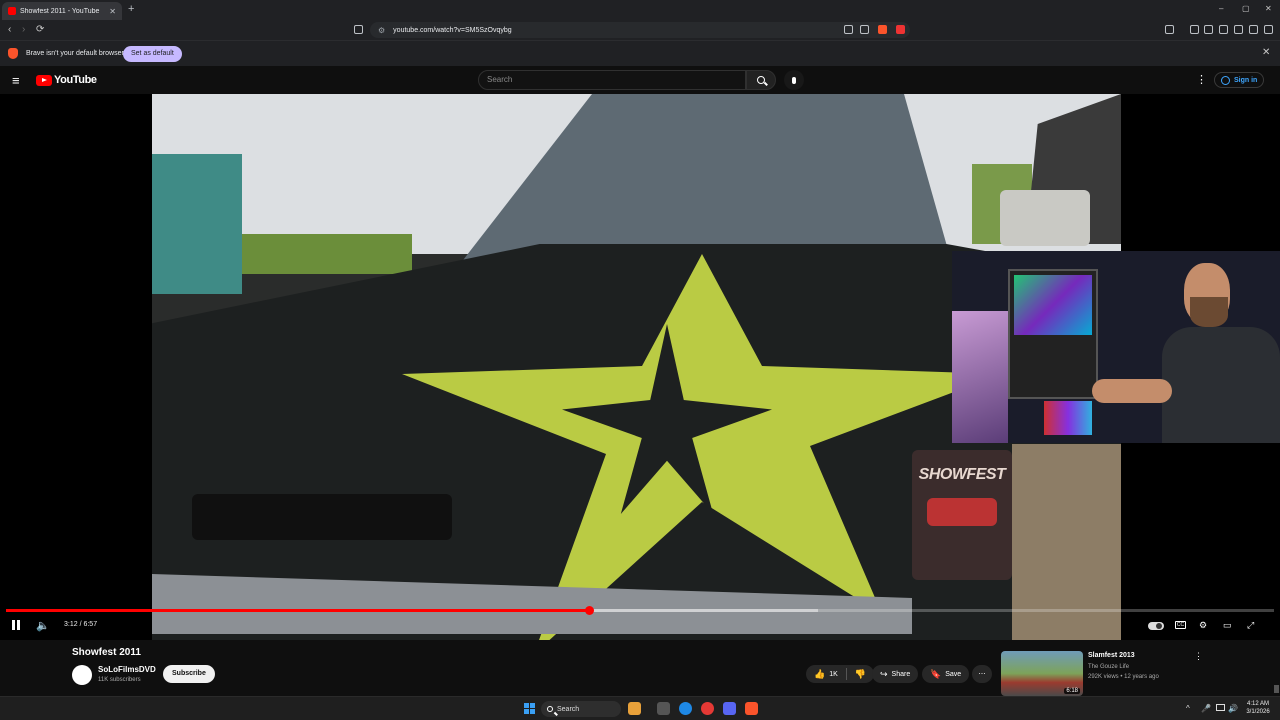  Describe the element at coordinates (729, 708) in the screenshot. I see `discord-icon` at that location.